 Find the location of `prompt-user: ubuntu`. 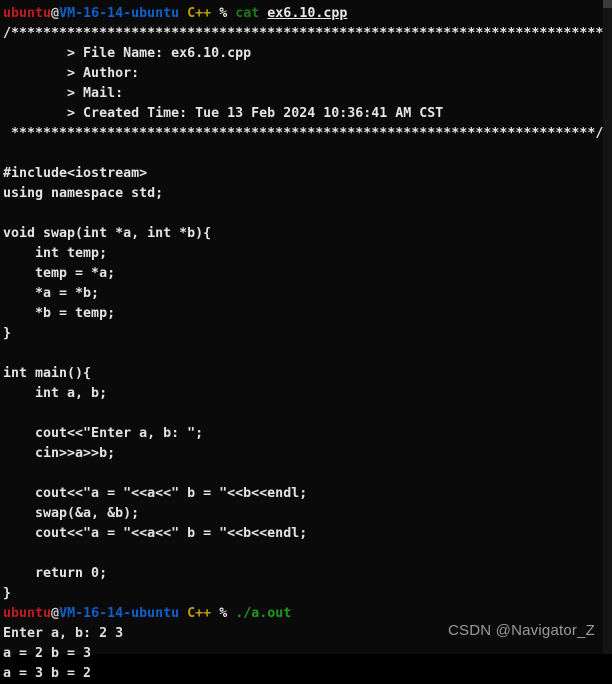

prompt-user: ubuntu is located at coordinates (27, 13).